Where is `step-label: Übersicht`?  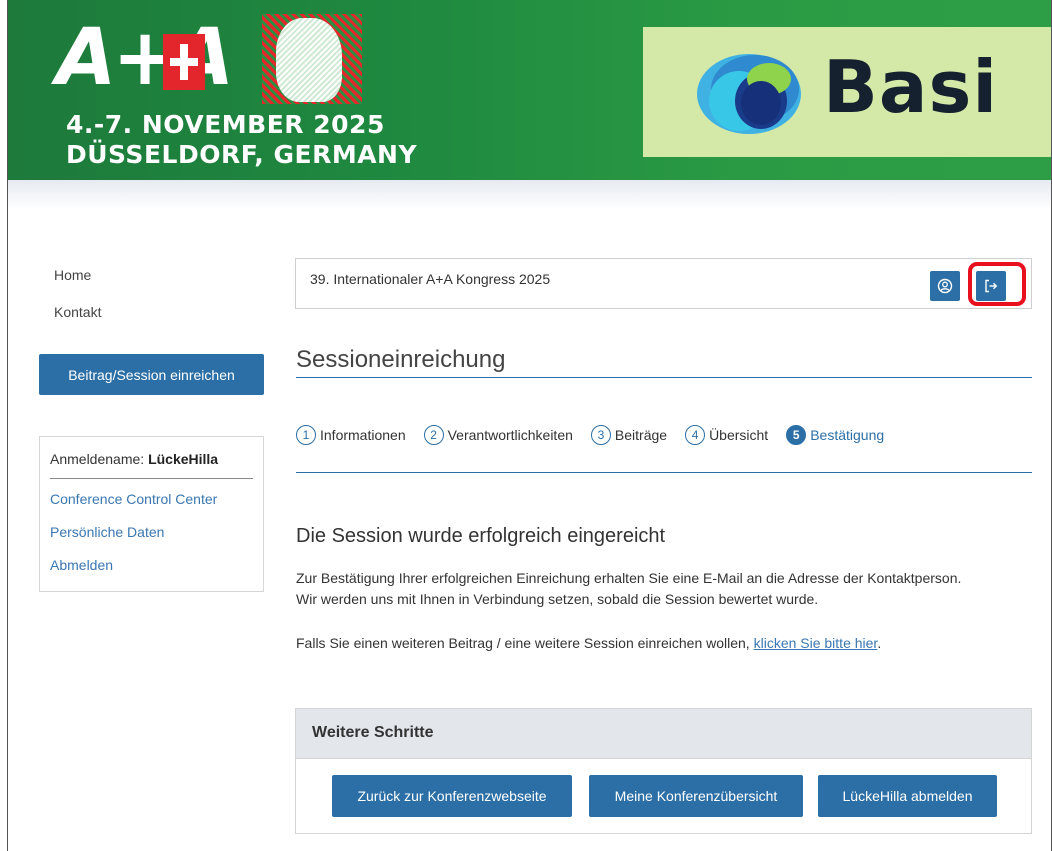
step-label: Übersicht is located at coordinates (739, 435).